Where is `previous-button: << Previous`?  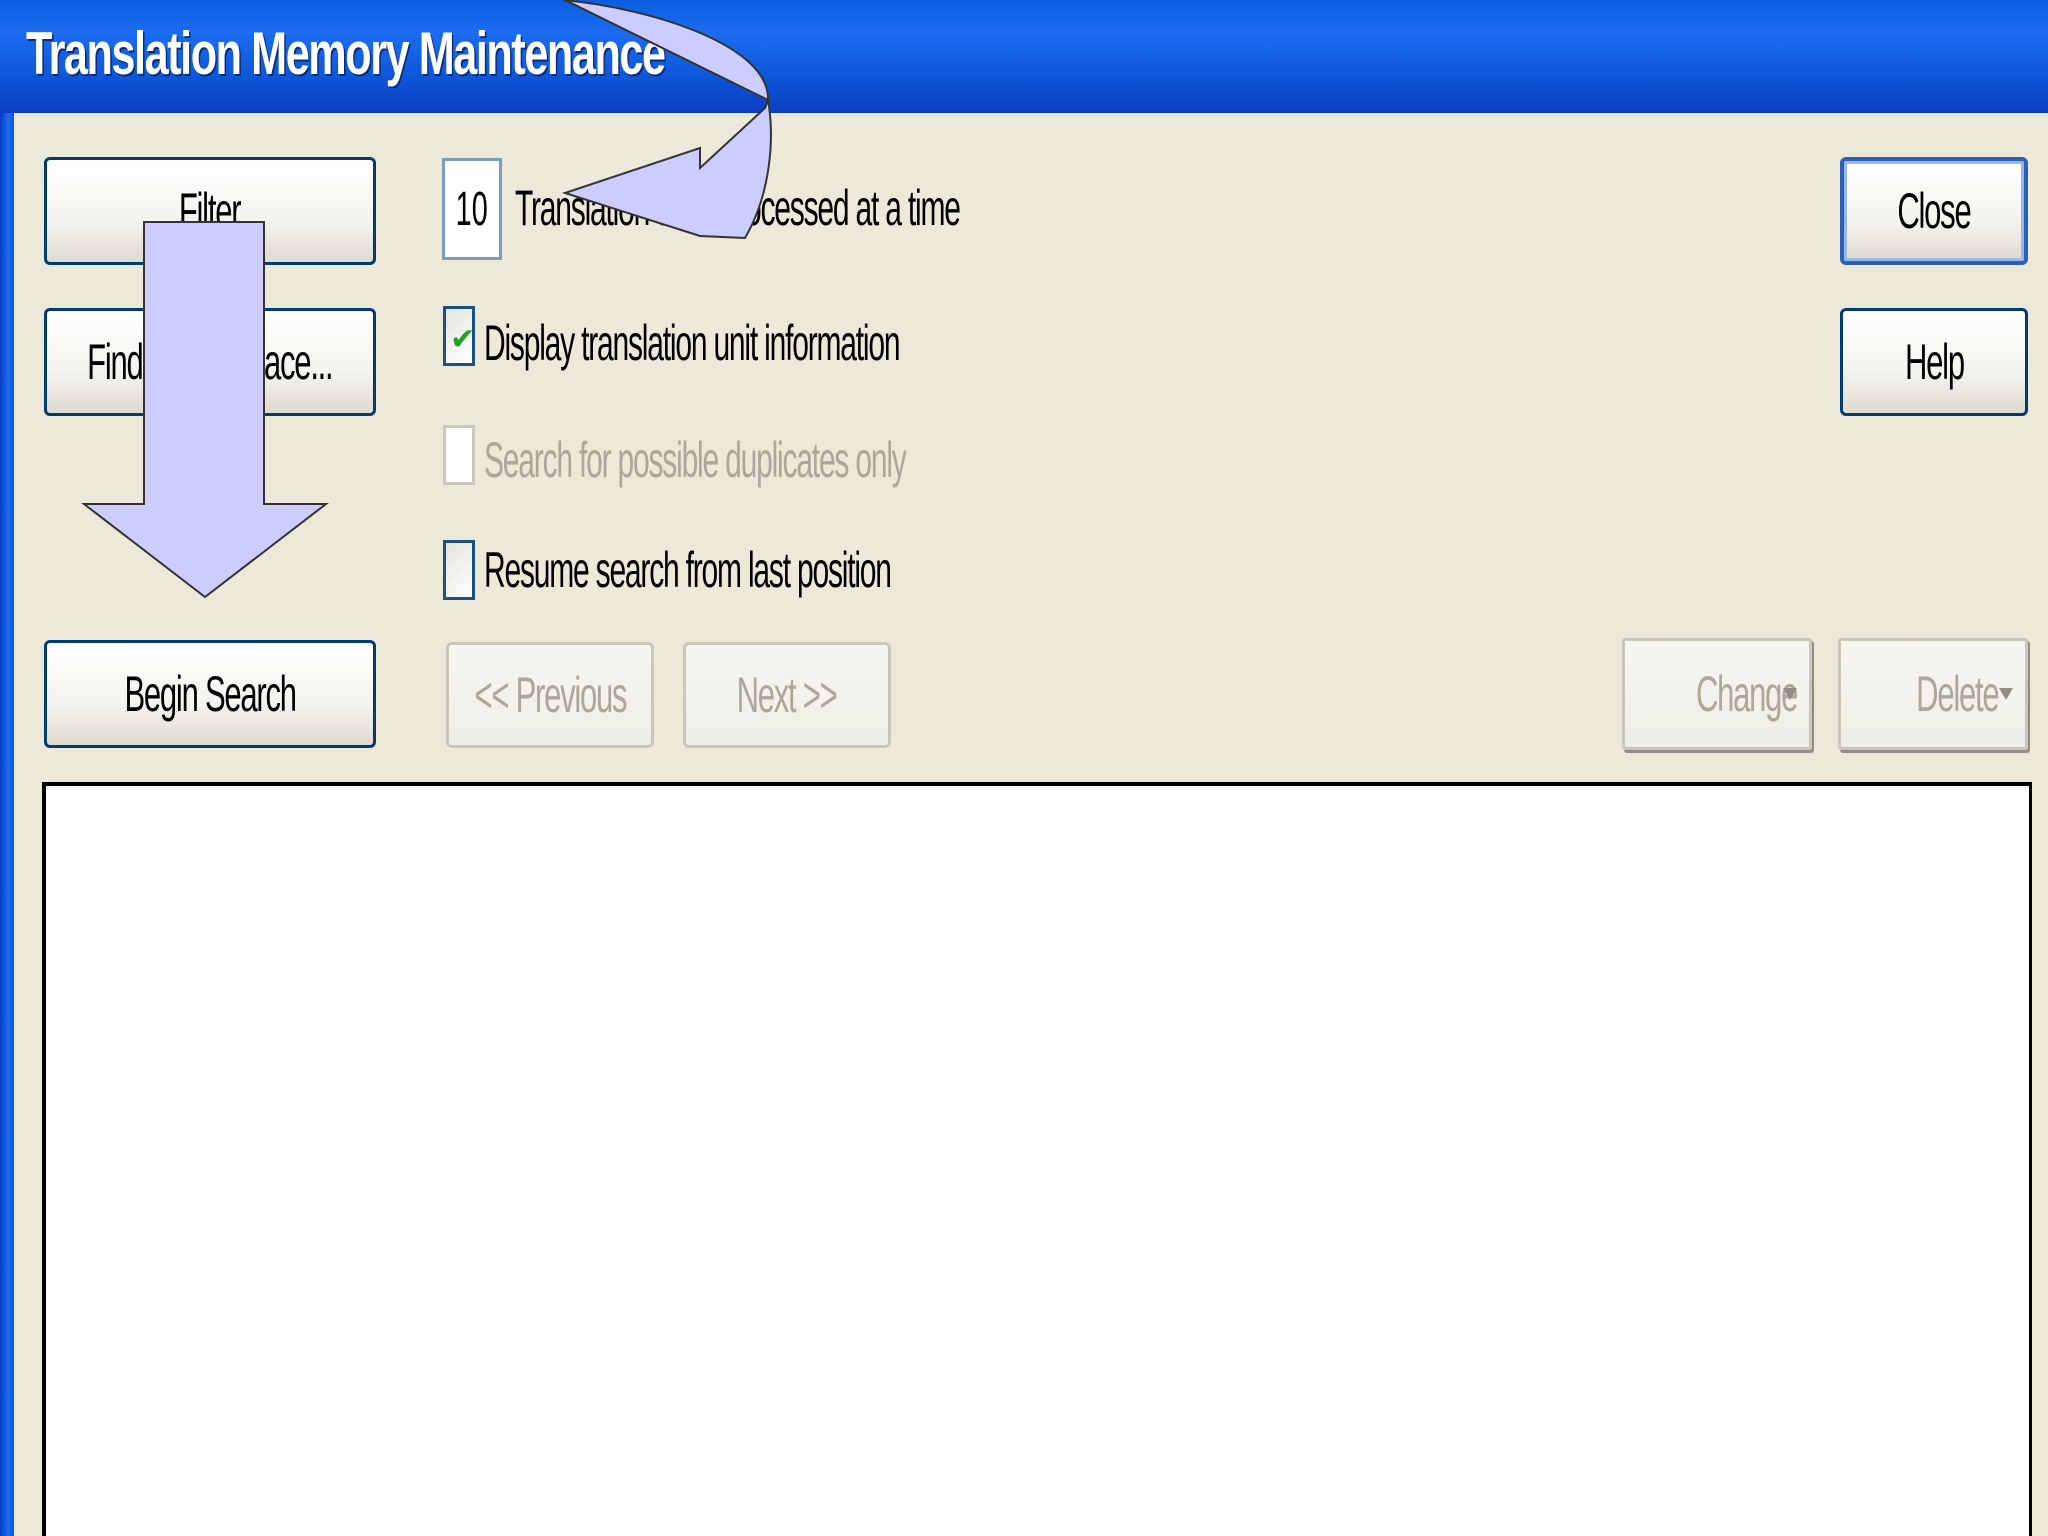
previous-button: << Previous is located at coordinates (550, 695).